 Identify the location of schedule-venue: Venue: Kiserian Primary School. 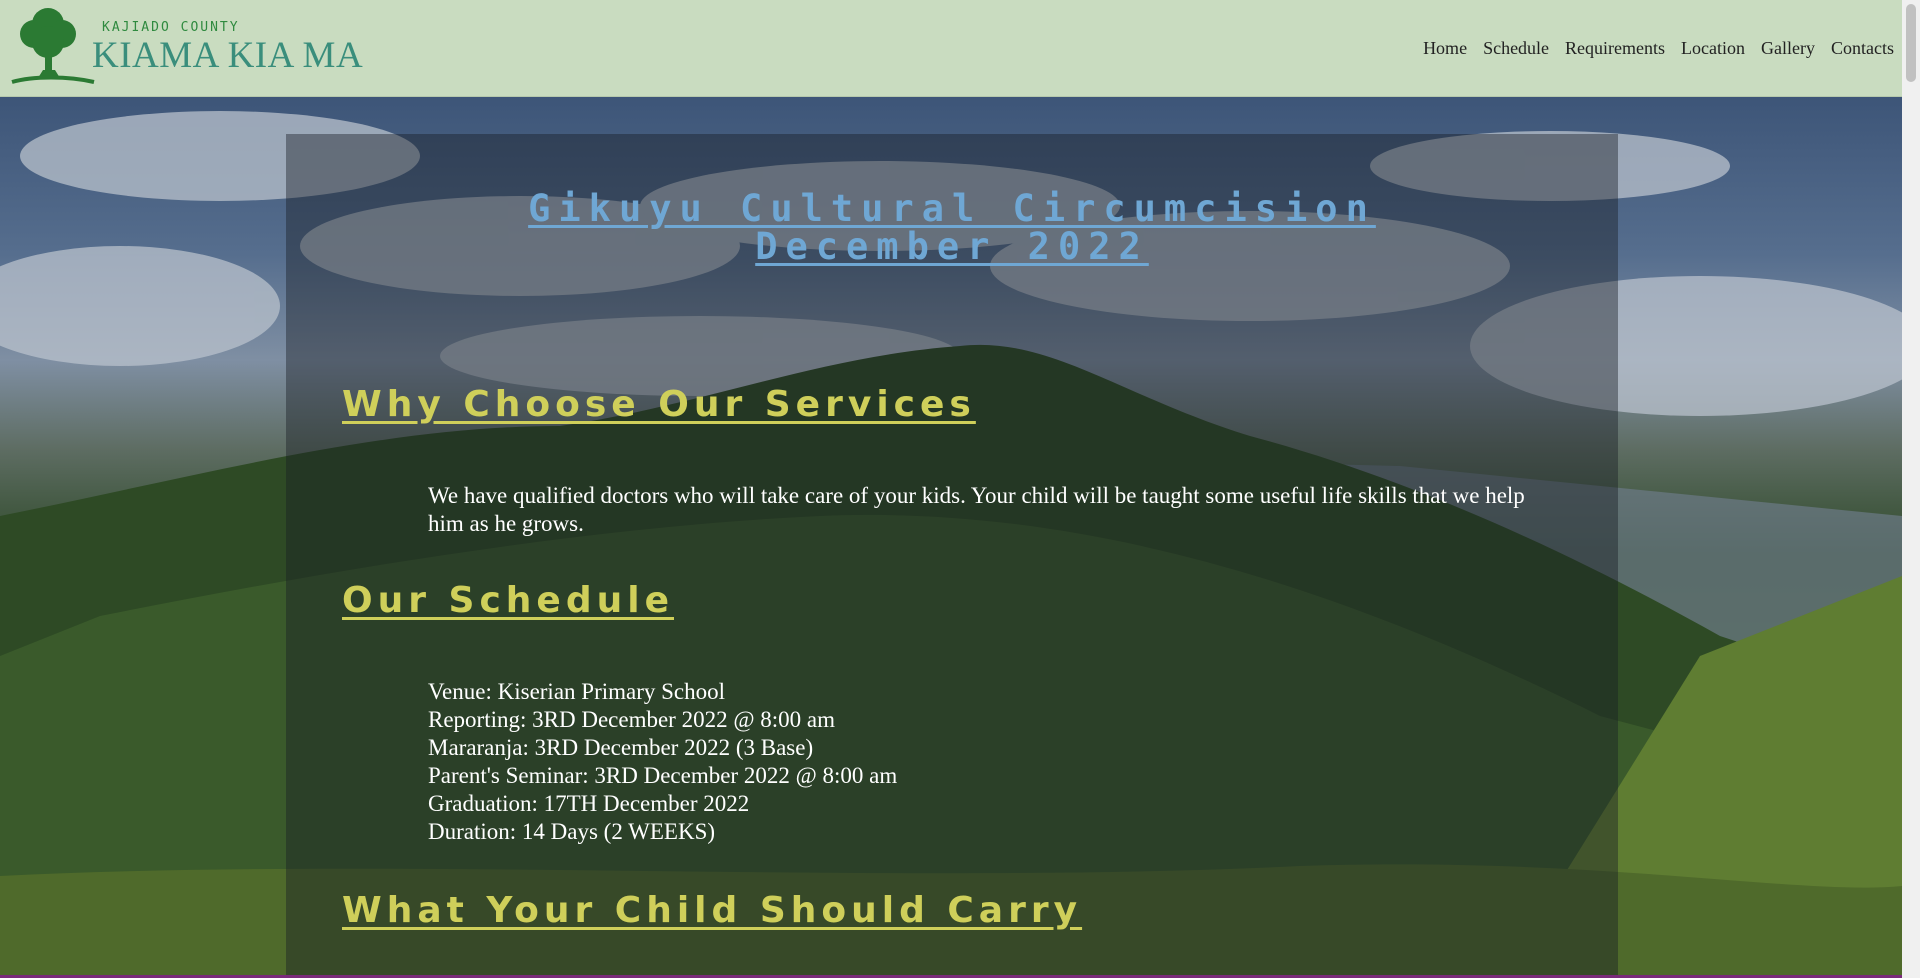
(577, 691).